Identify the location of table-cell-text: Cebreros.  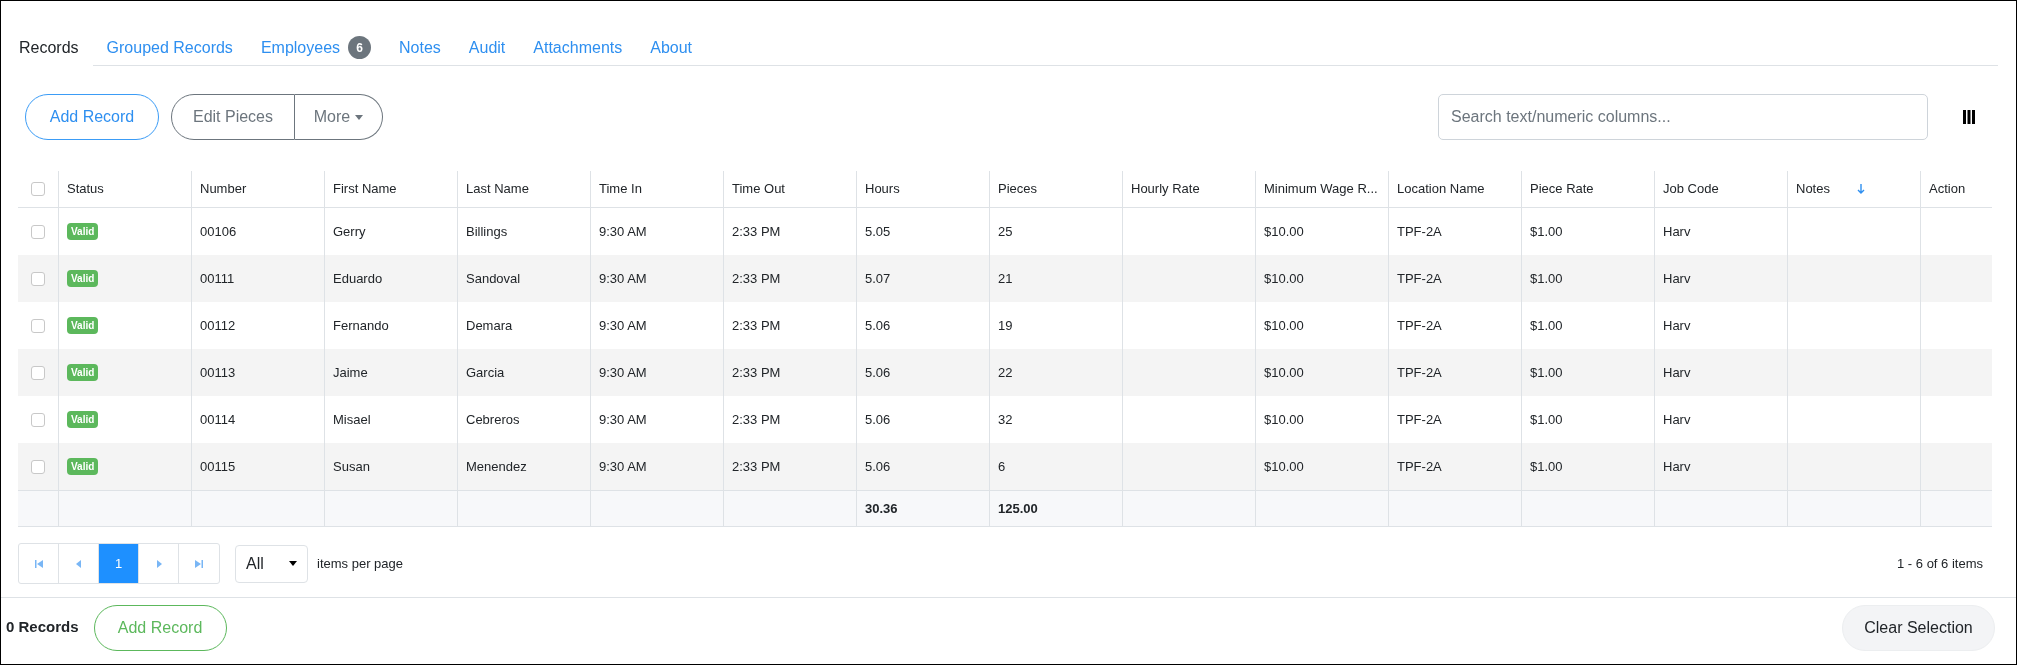
(493, 419).